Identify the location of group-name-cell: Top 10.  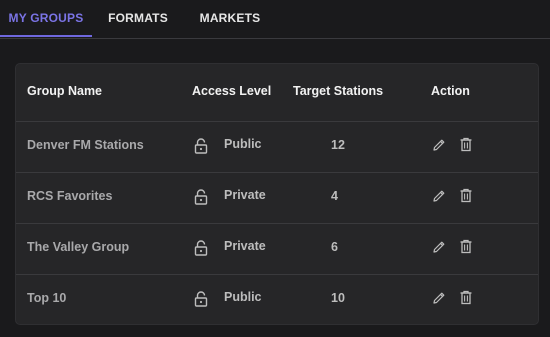
(46, 298).